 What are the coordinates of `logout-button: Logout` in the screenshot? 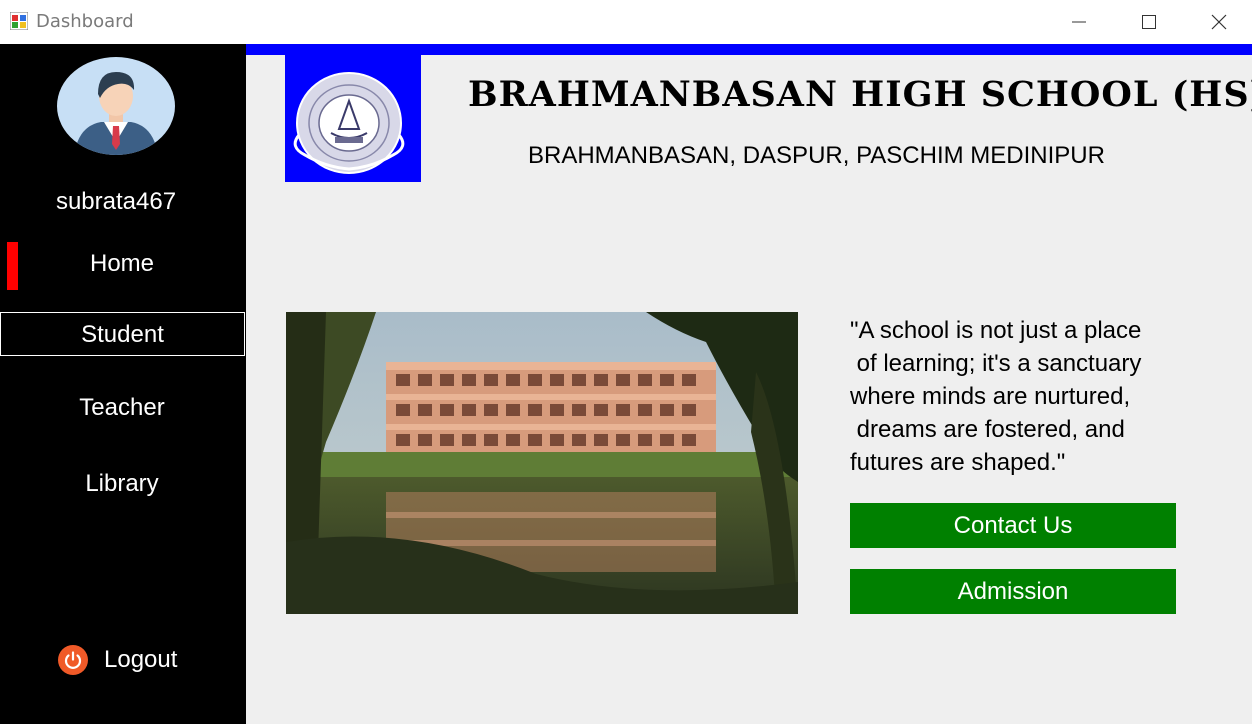 It's located at (117, 660).